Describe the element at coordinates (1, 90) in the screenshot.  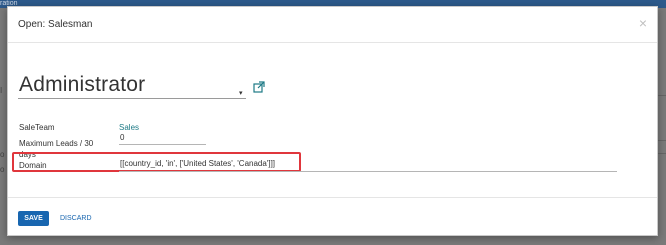
I see `background-fragment: I` at that location.